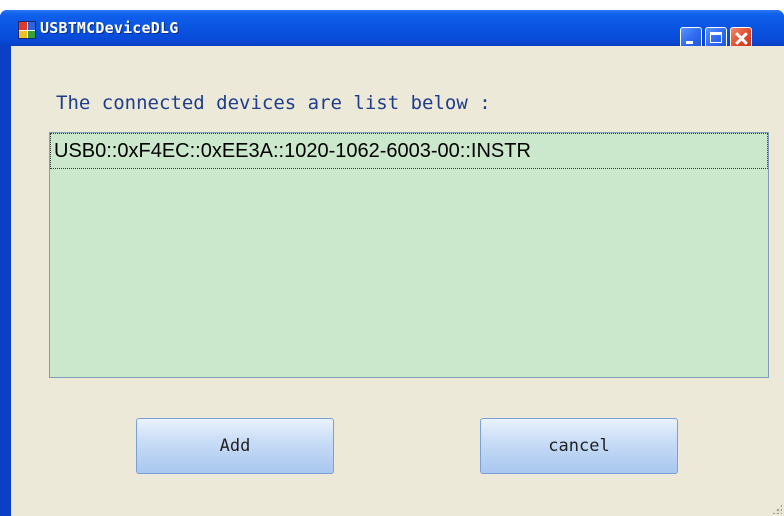  What do you see at coordinates (273, 103) in the screenshot?
I see `devices-heading: The connected devices are list below :` at bounding box center [273, 103].